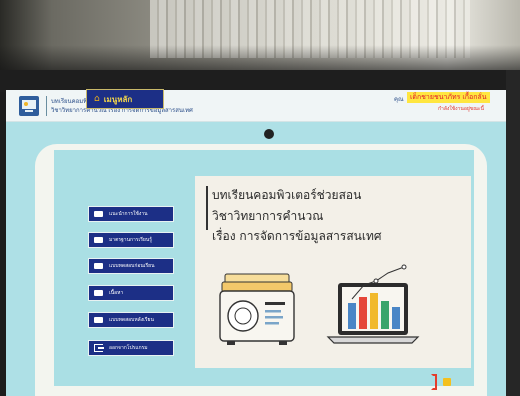 Image resolution: width=520 pixels, height=396 pixels. I want to click on main-menu-label: เมนูหลัก, so click(118, 99).